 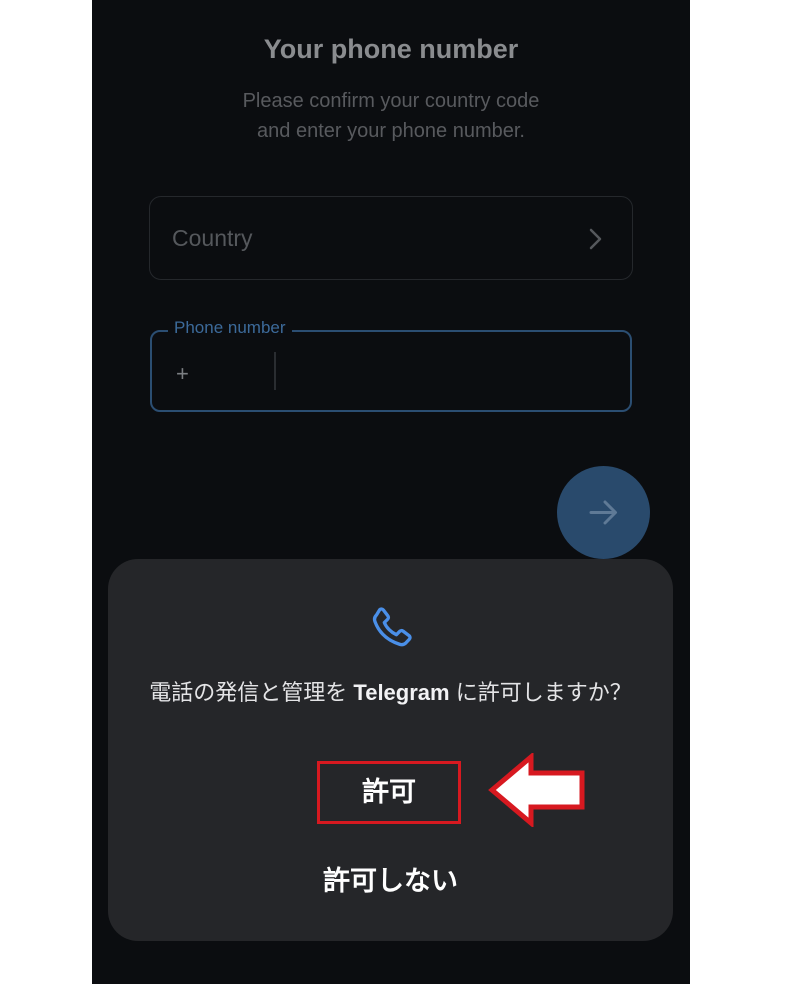 I want to click on phone-call-icon, so click(x=392, y=627).